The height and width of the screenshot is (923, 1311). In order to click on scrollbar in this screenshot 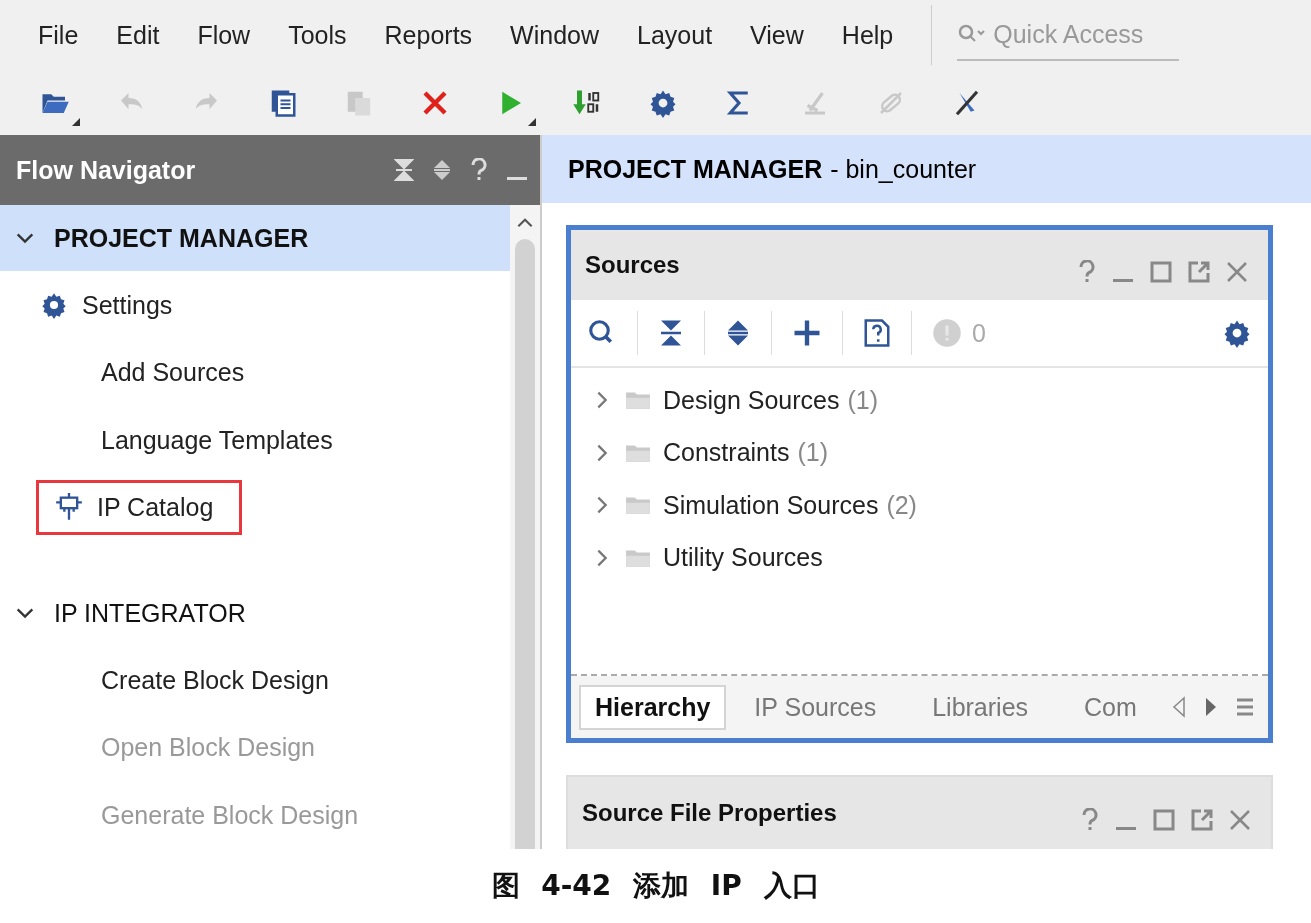, I will do `click(525, 527)`.